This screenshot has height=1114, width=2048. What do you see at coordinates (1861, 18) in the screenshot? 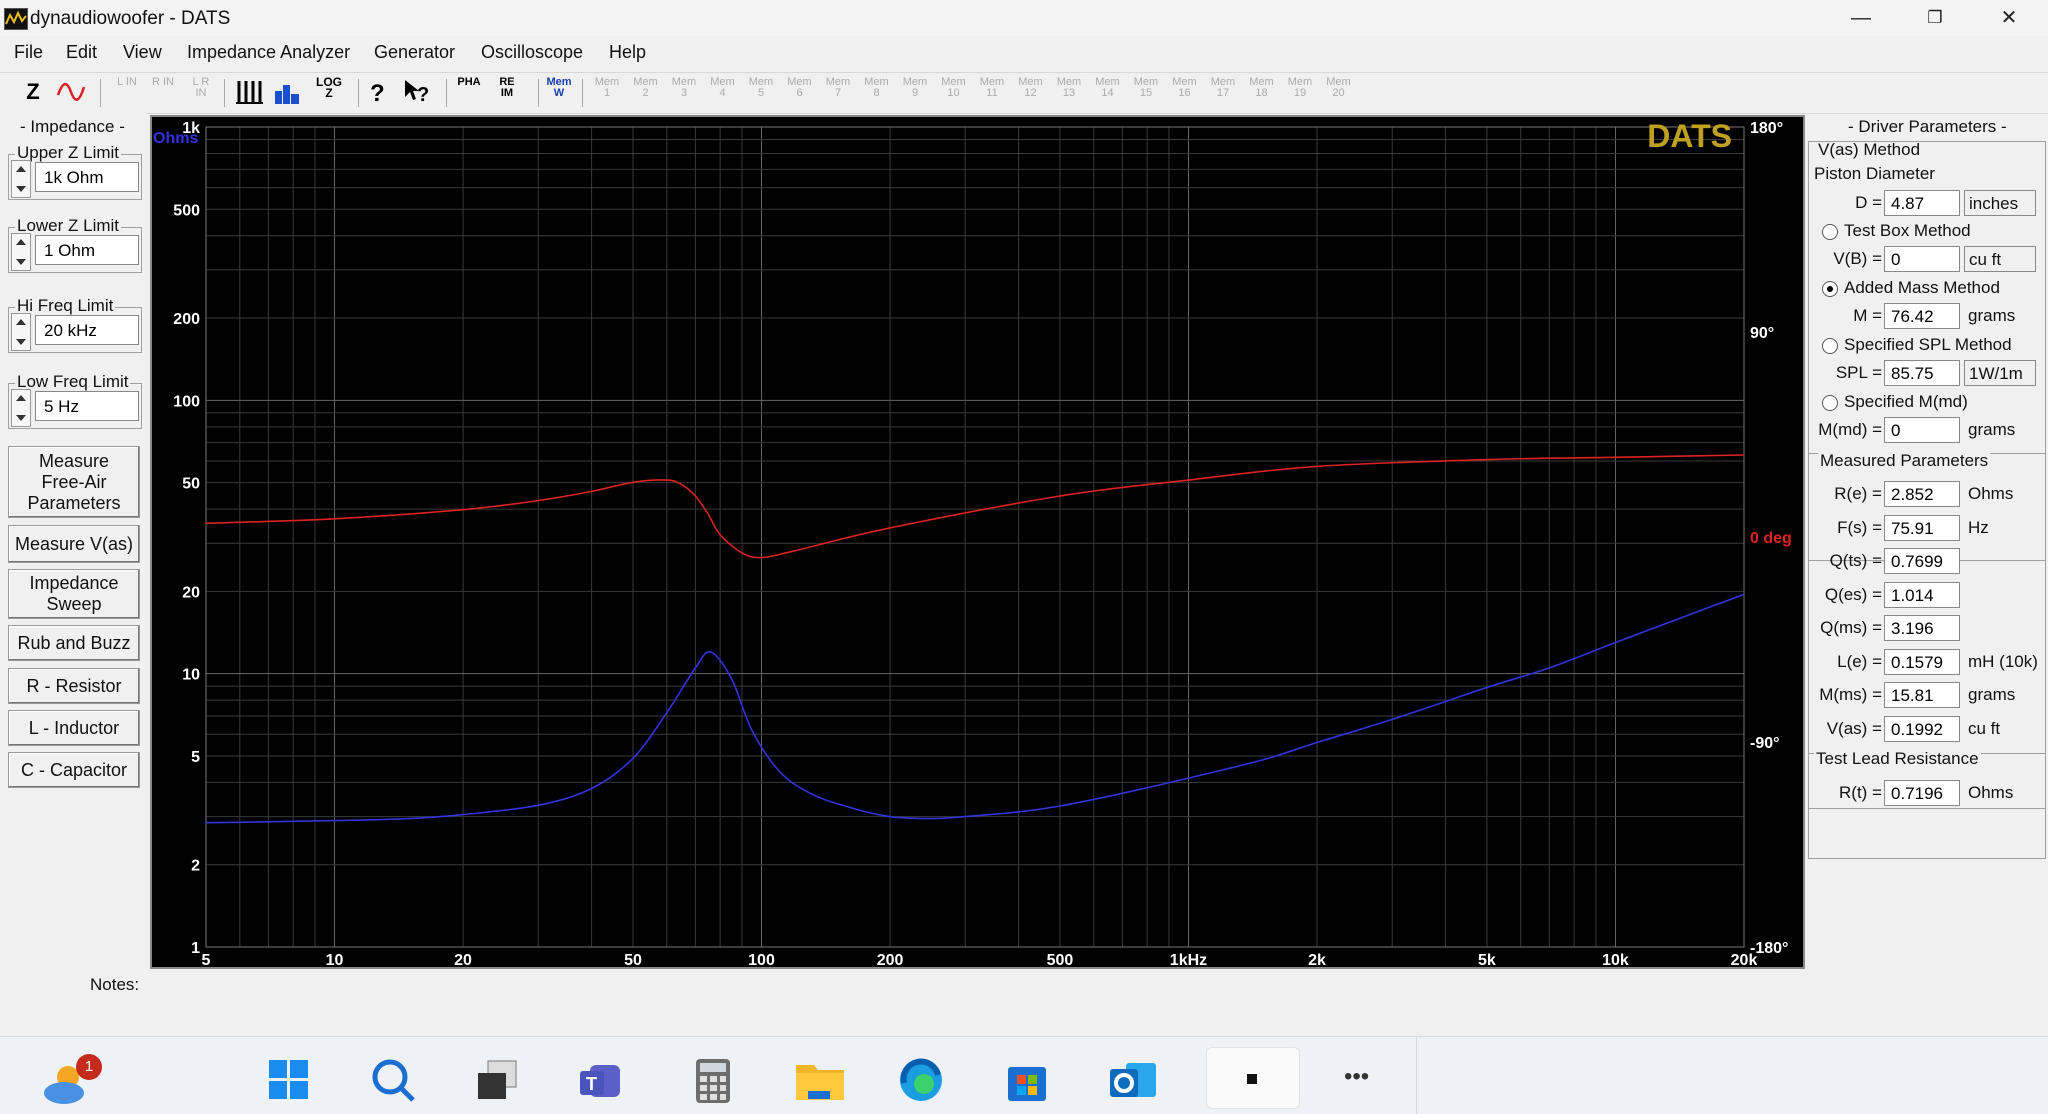
I see `minimize-button: —` at bounding box center [1861, 18].